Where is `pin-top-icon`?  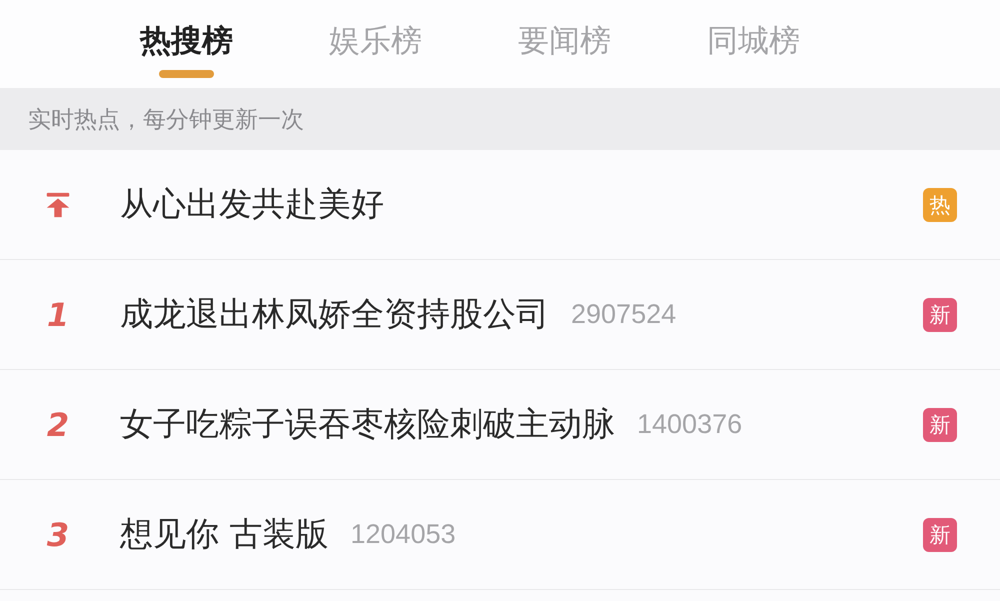 pin-top-icon is located at coordinates (58, 204).